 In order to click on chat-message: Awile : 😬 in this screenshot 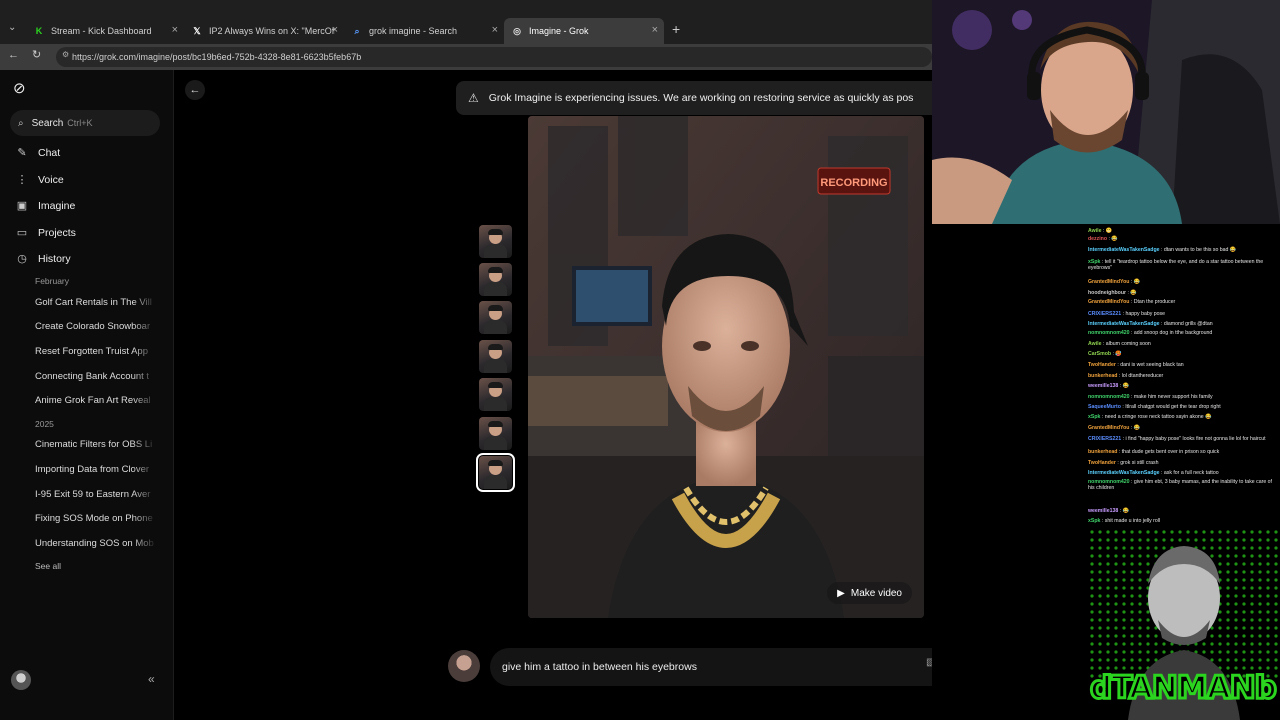, I will do `click(1181, 231)`.